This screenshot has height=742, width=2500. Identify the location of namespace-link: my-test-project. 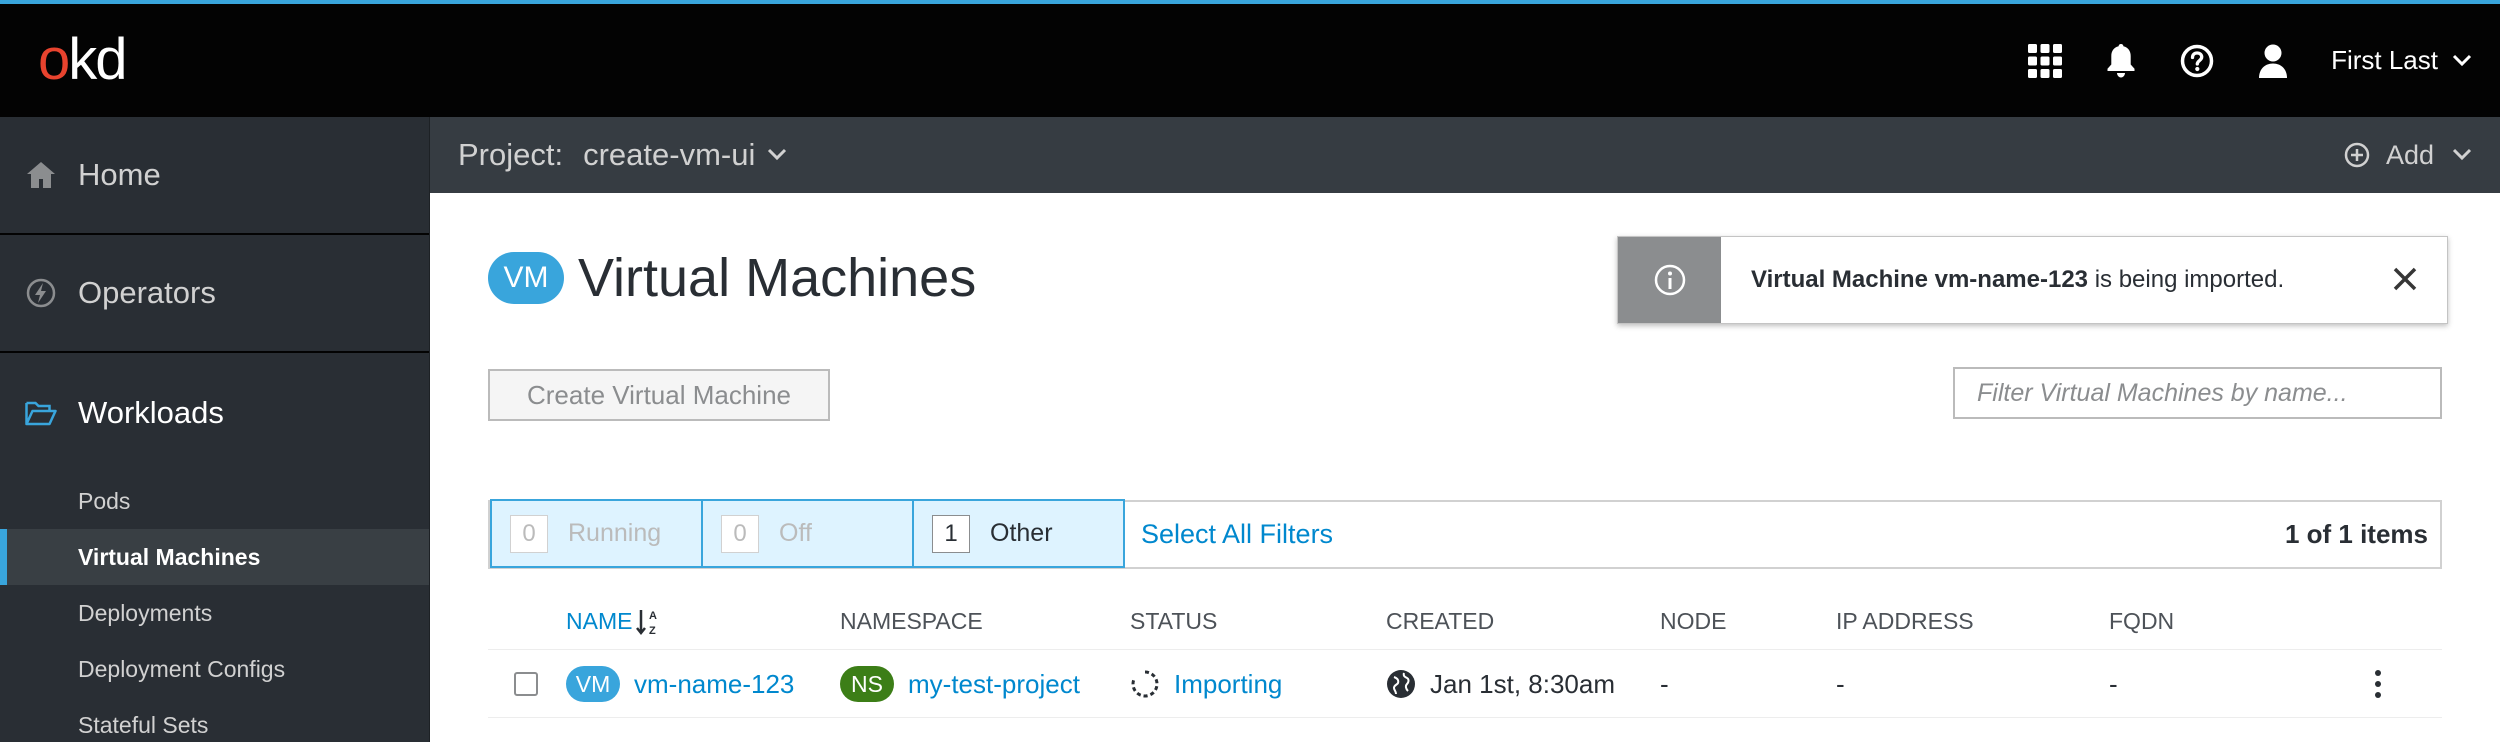
(994, 684).